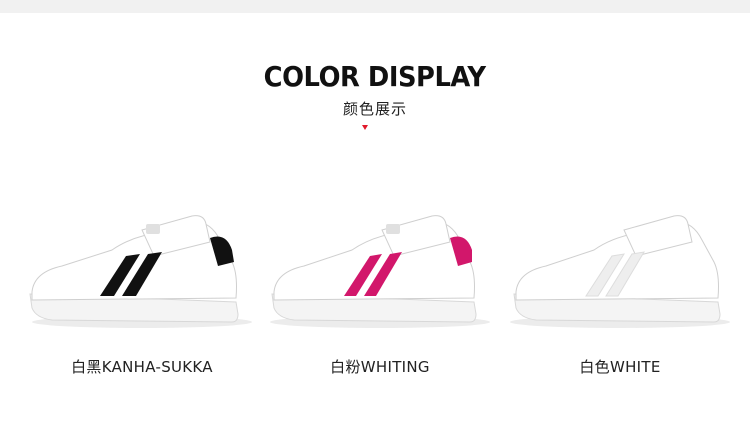 The height and width of the screenshot is (423, 750). I want to click on product-white: 白色WHITE, so click(620, 305).